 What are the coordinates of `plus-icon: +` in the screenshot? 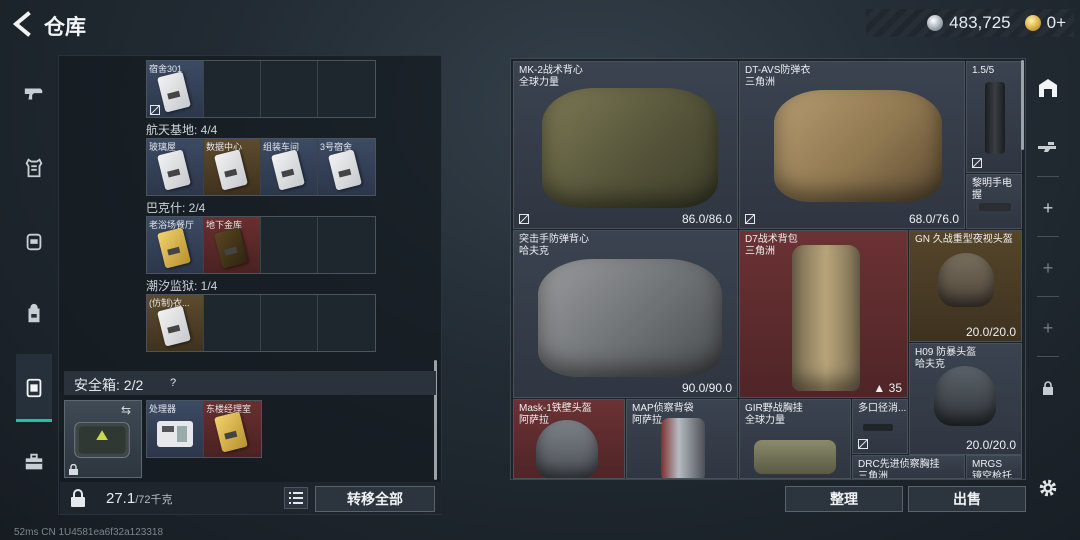 It's located at (1048, 267).